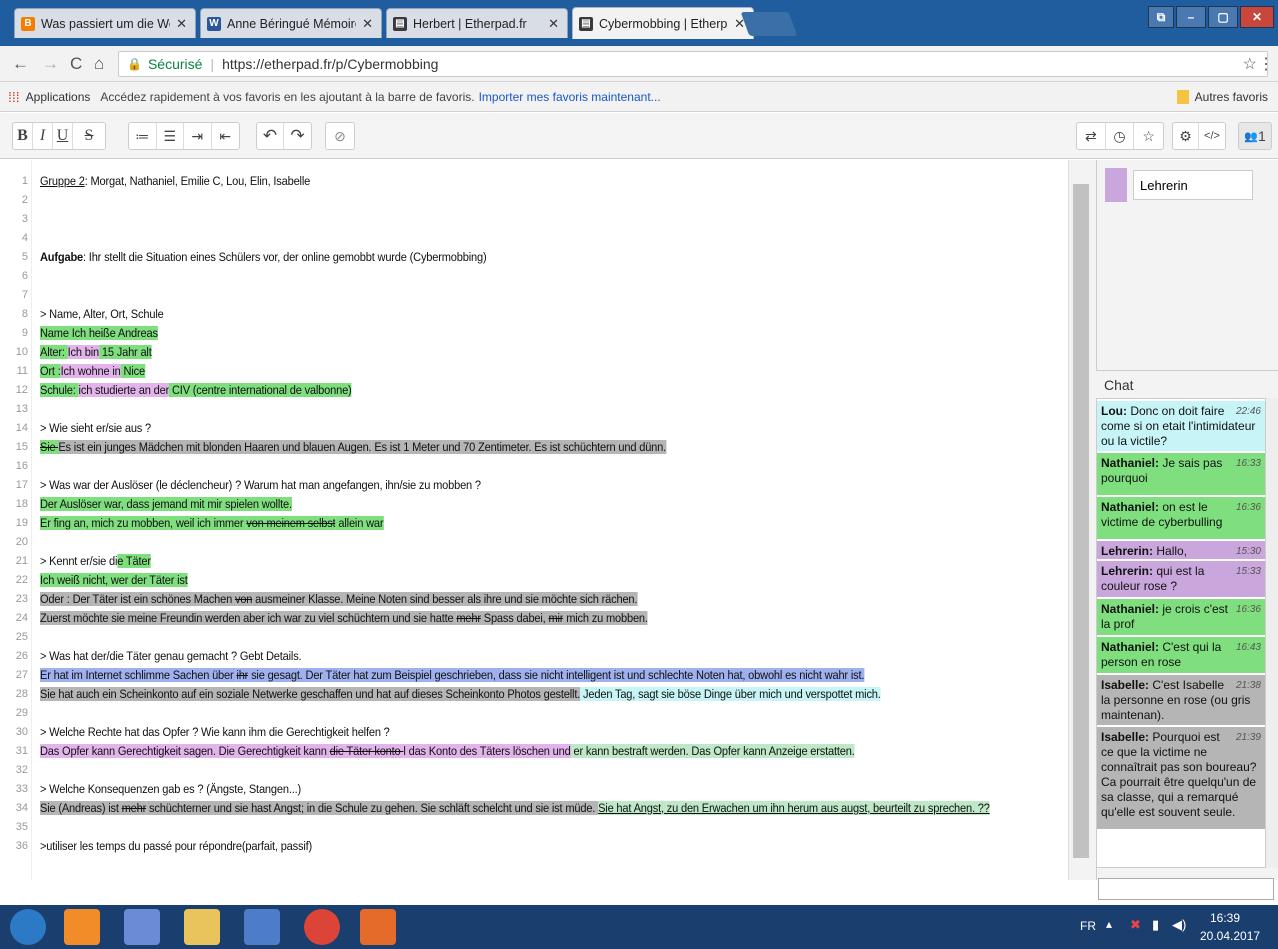 The image size is (1278, 949). Describe the element at coordinates (1186, 136) in the screenshot. I see `gear-icon: ⚙` at that location.